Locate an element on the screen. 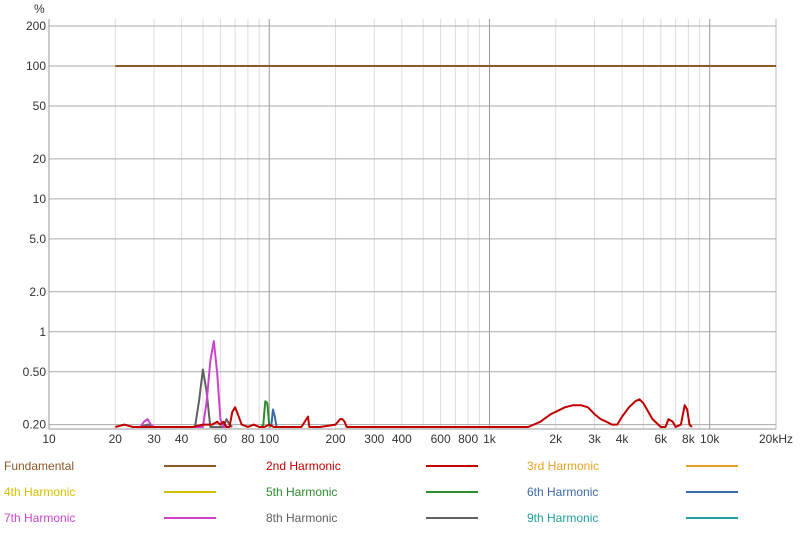 The width and height of the screenshot is (800, 536). legend-label: 2nd Harmonic is located at coordinates (303, 466).